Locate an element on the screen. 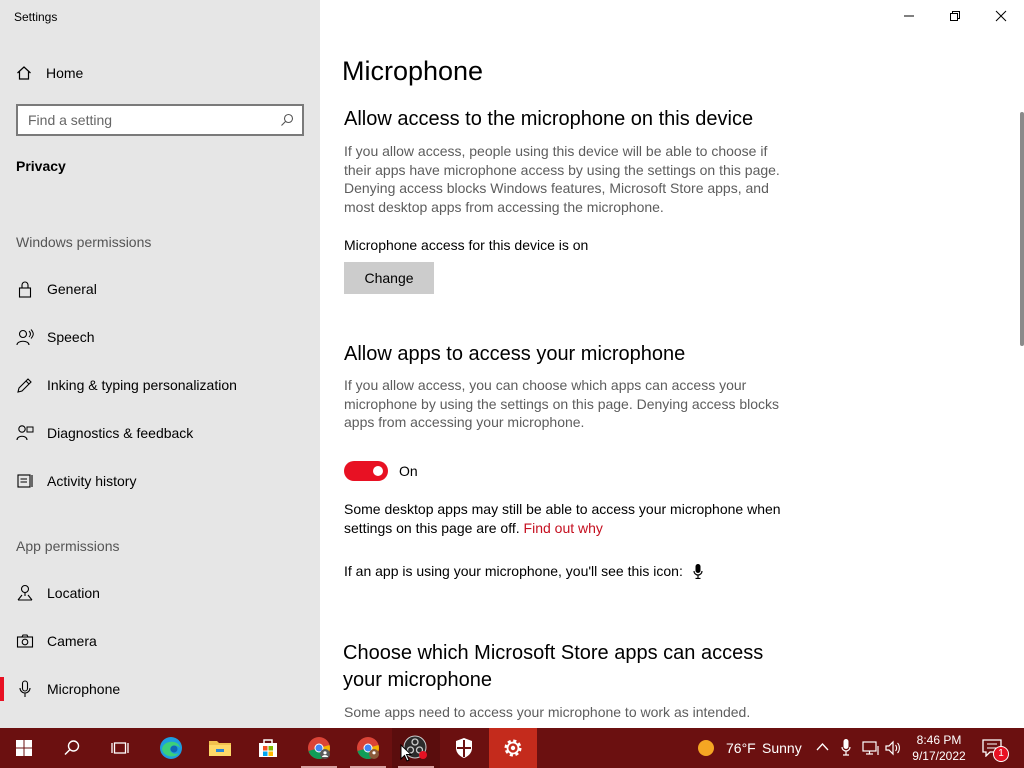  section-title-privacy: Privacy is located at coordinates (41, 166).